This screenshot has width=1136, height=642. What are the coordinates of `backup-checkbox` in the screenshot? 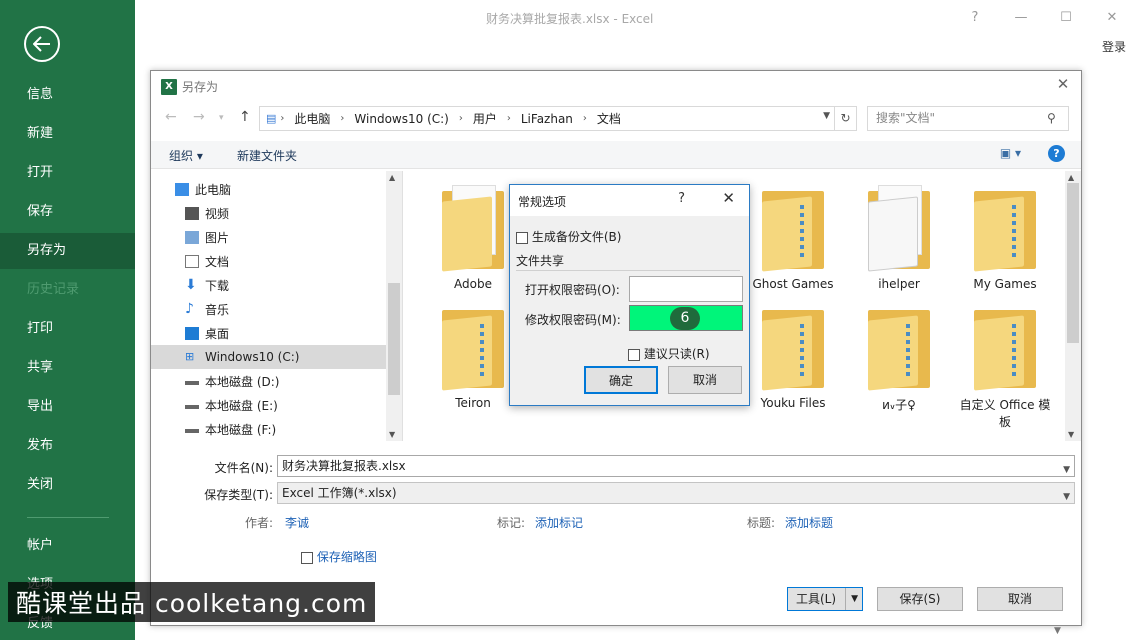 It's located at (522, 237).